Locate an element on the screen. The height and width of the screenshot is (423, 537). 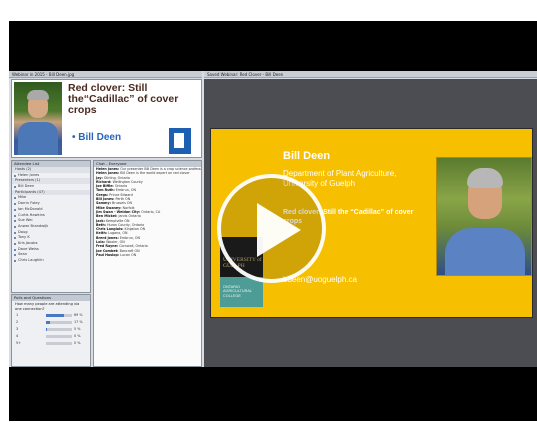
presenter-shirt is located at coordinates (38, 138).